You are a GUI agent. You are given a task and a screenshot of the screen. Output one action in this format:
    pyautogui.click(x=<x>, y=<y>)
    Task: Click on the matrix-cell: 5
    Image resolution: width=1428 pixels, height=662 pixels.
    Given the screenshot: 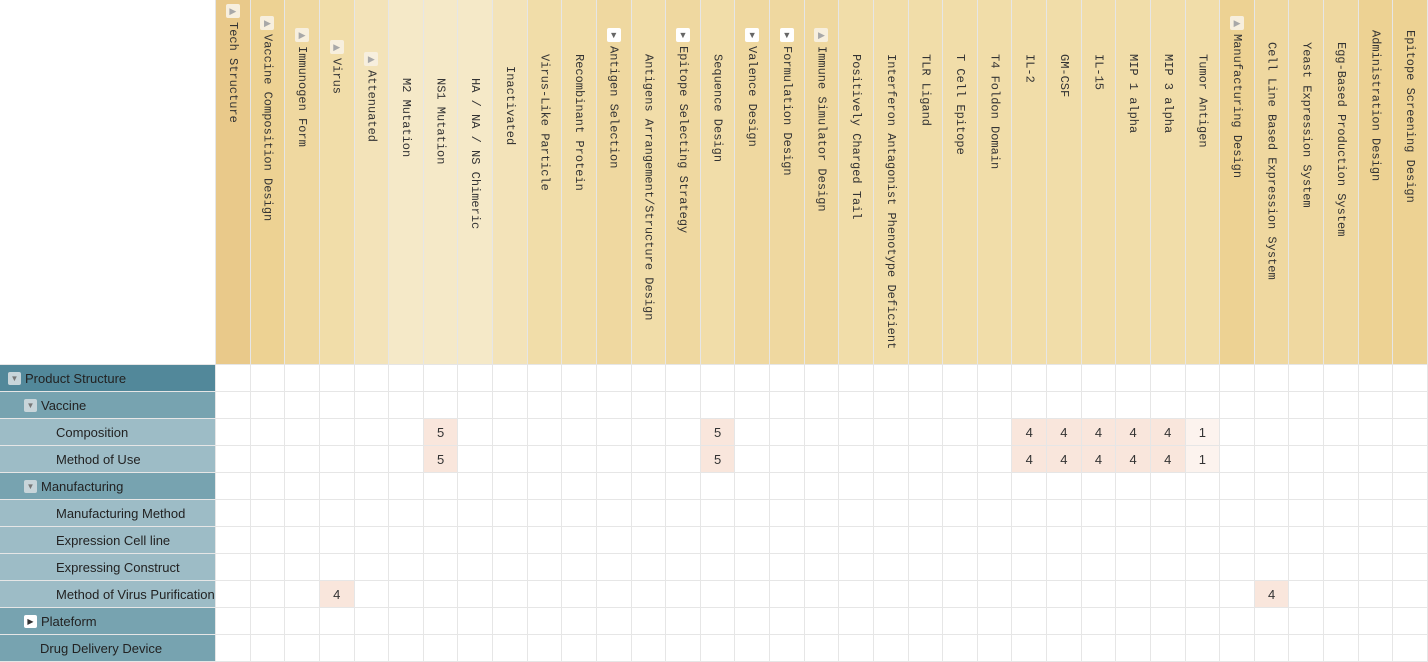 What is the action you would take?
    pyautogui.click(x=717, y=459)
    